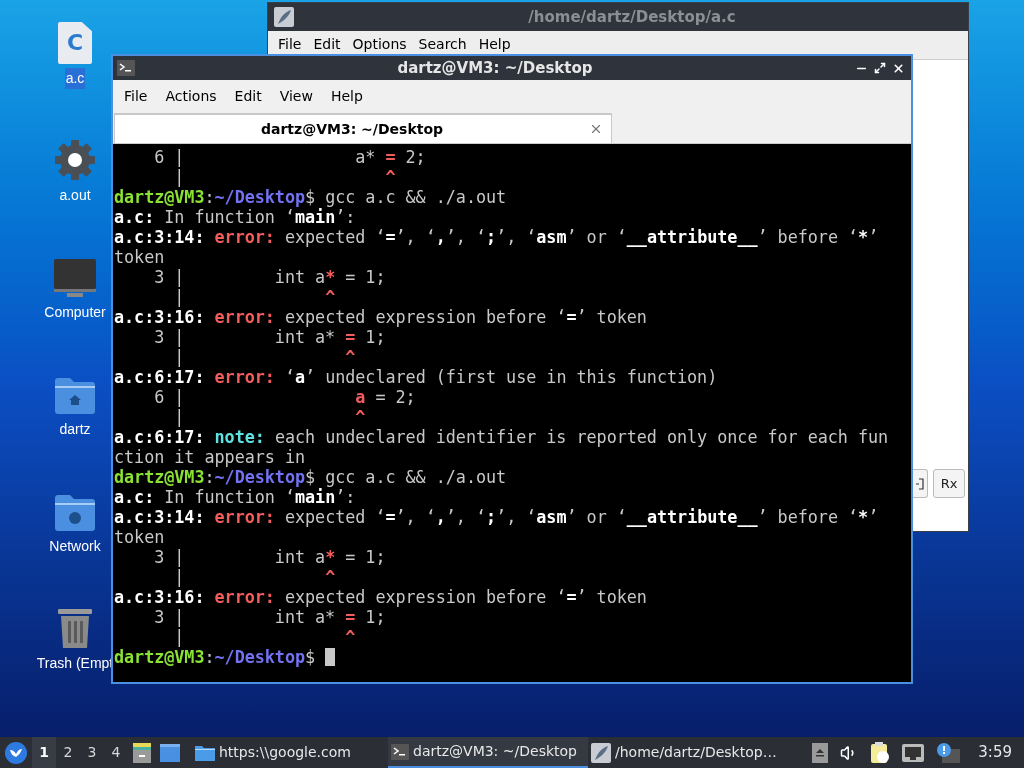 The image size is (1024, 768). Describe the element at coordinates (75, 78) in the screenshot. I see `icon-label: a.c` at that location.